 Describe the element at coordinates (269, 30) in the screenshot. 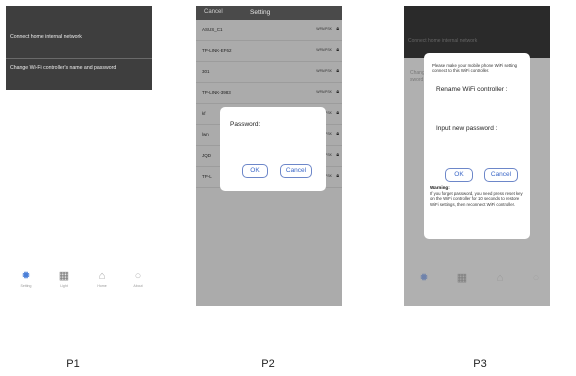

I see `network-row: ASUS_C1 WPA/PSK 🔒︎` at that location.